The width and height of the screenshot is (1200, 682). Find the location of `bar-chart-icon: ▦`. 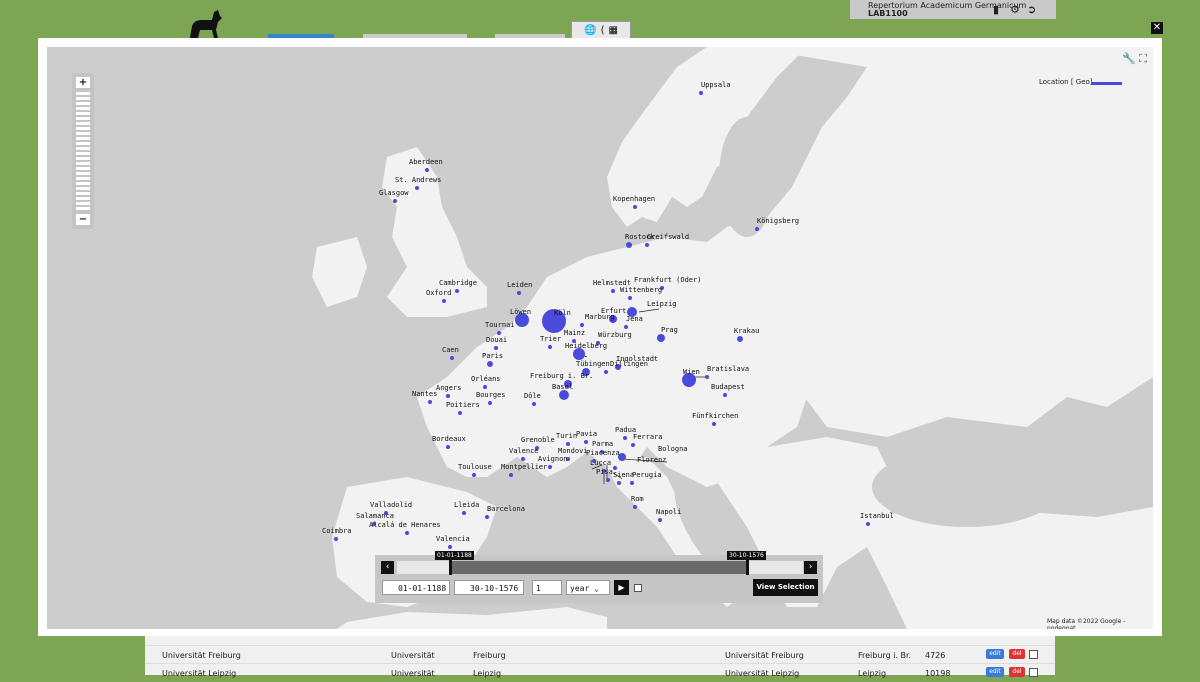

bar-chart-icon: ▦ is located at coordinates (612, 30).